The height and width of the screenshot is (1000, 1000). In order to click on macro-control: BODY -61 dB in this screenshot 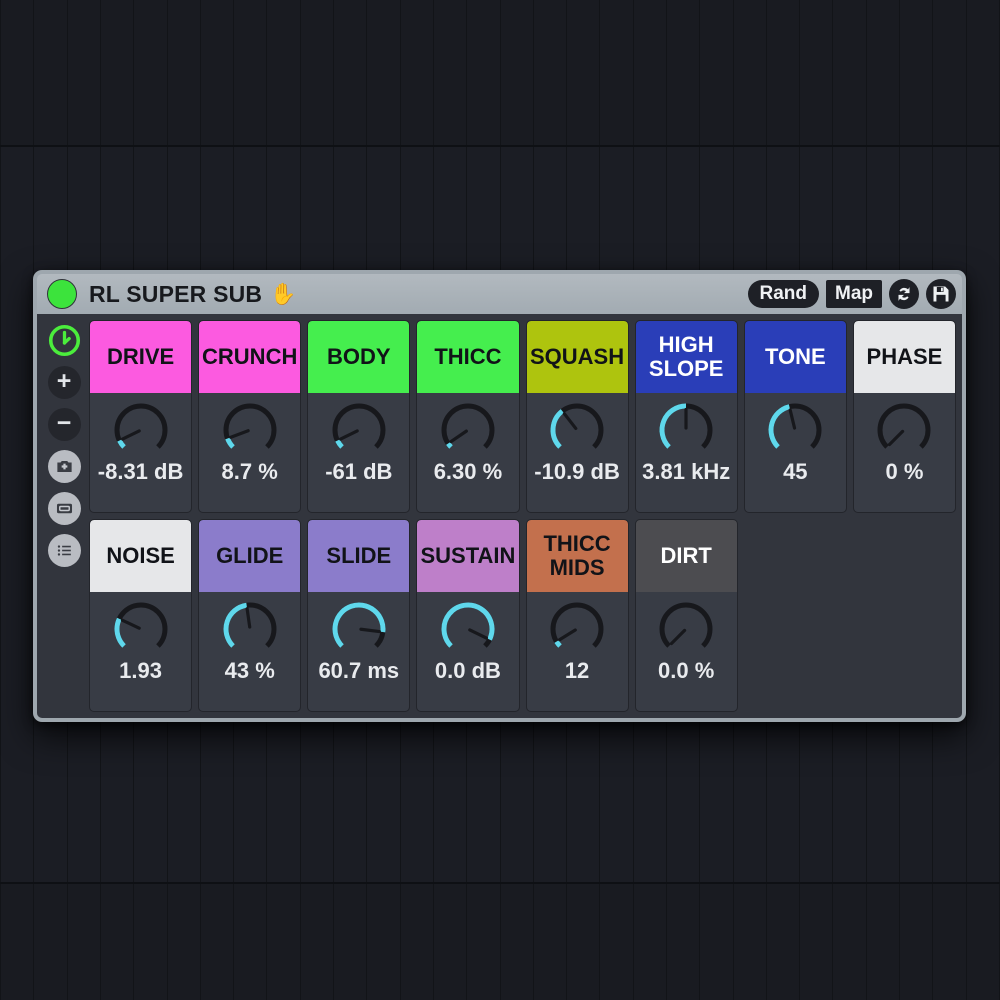, I will do `click(359, 416)`.